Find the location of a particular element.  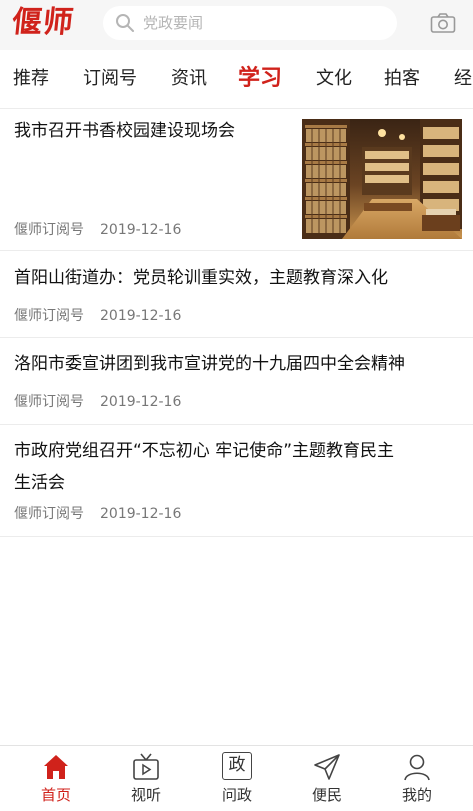

search-placeholder: 党政要闻 is located at coordinates (173, 23).